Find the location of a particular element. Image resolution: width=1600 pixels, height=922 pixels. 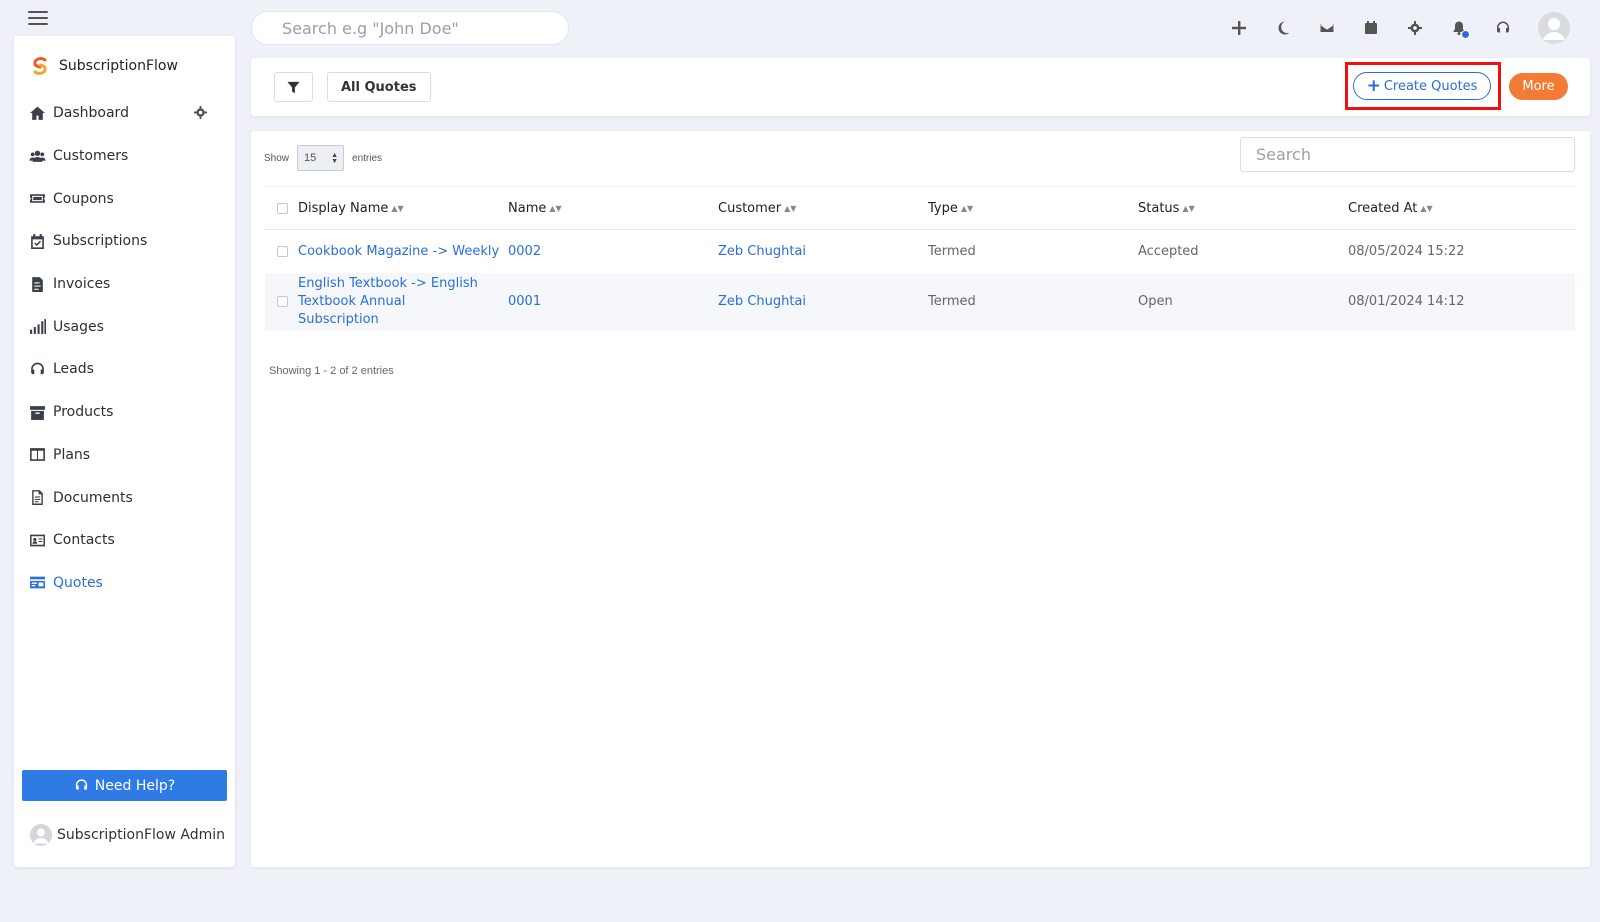

users-icon is located at coordinates (37, 156).